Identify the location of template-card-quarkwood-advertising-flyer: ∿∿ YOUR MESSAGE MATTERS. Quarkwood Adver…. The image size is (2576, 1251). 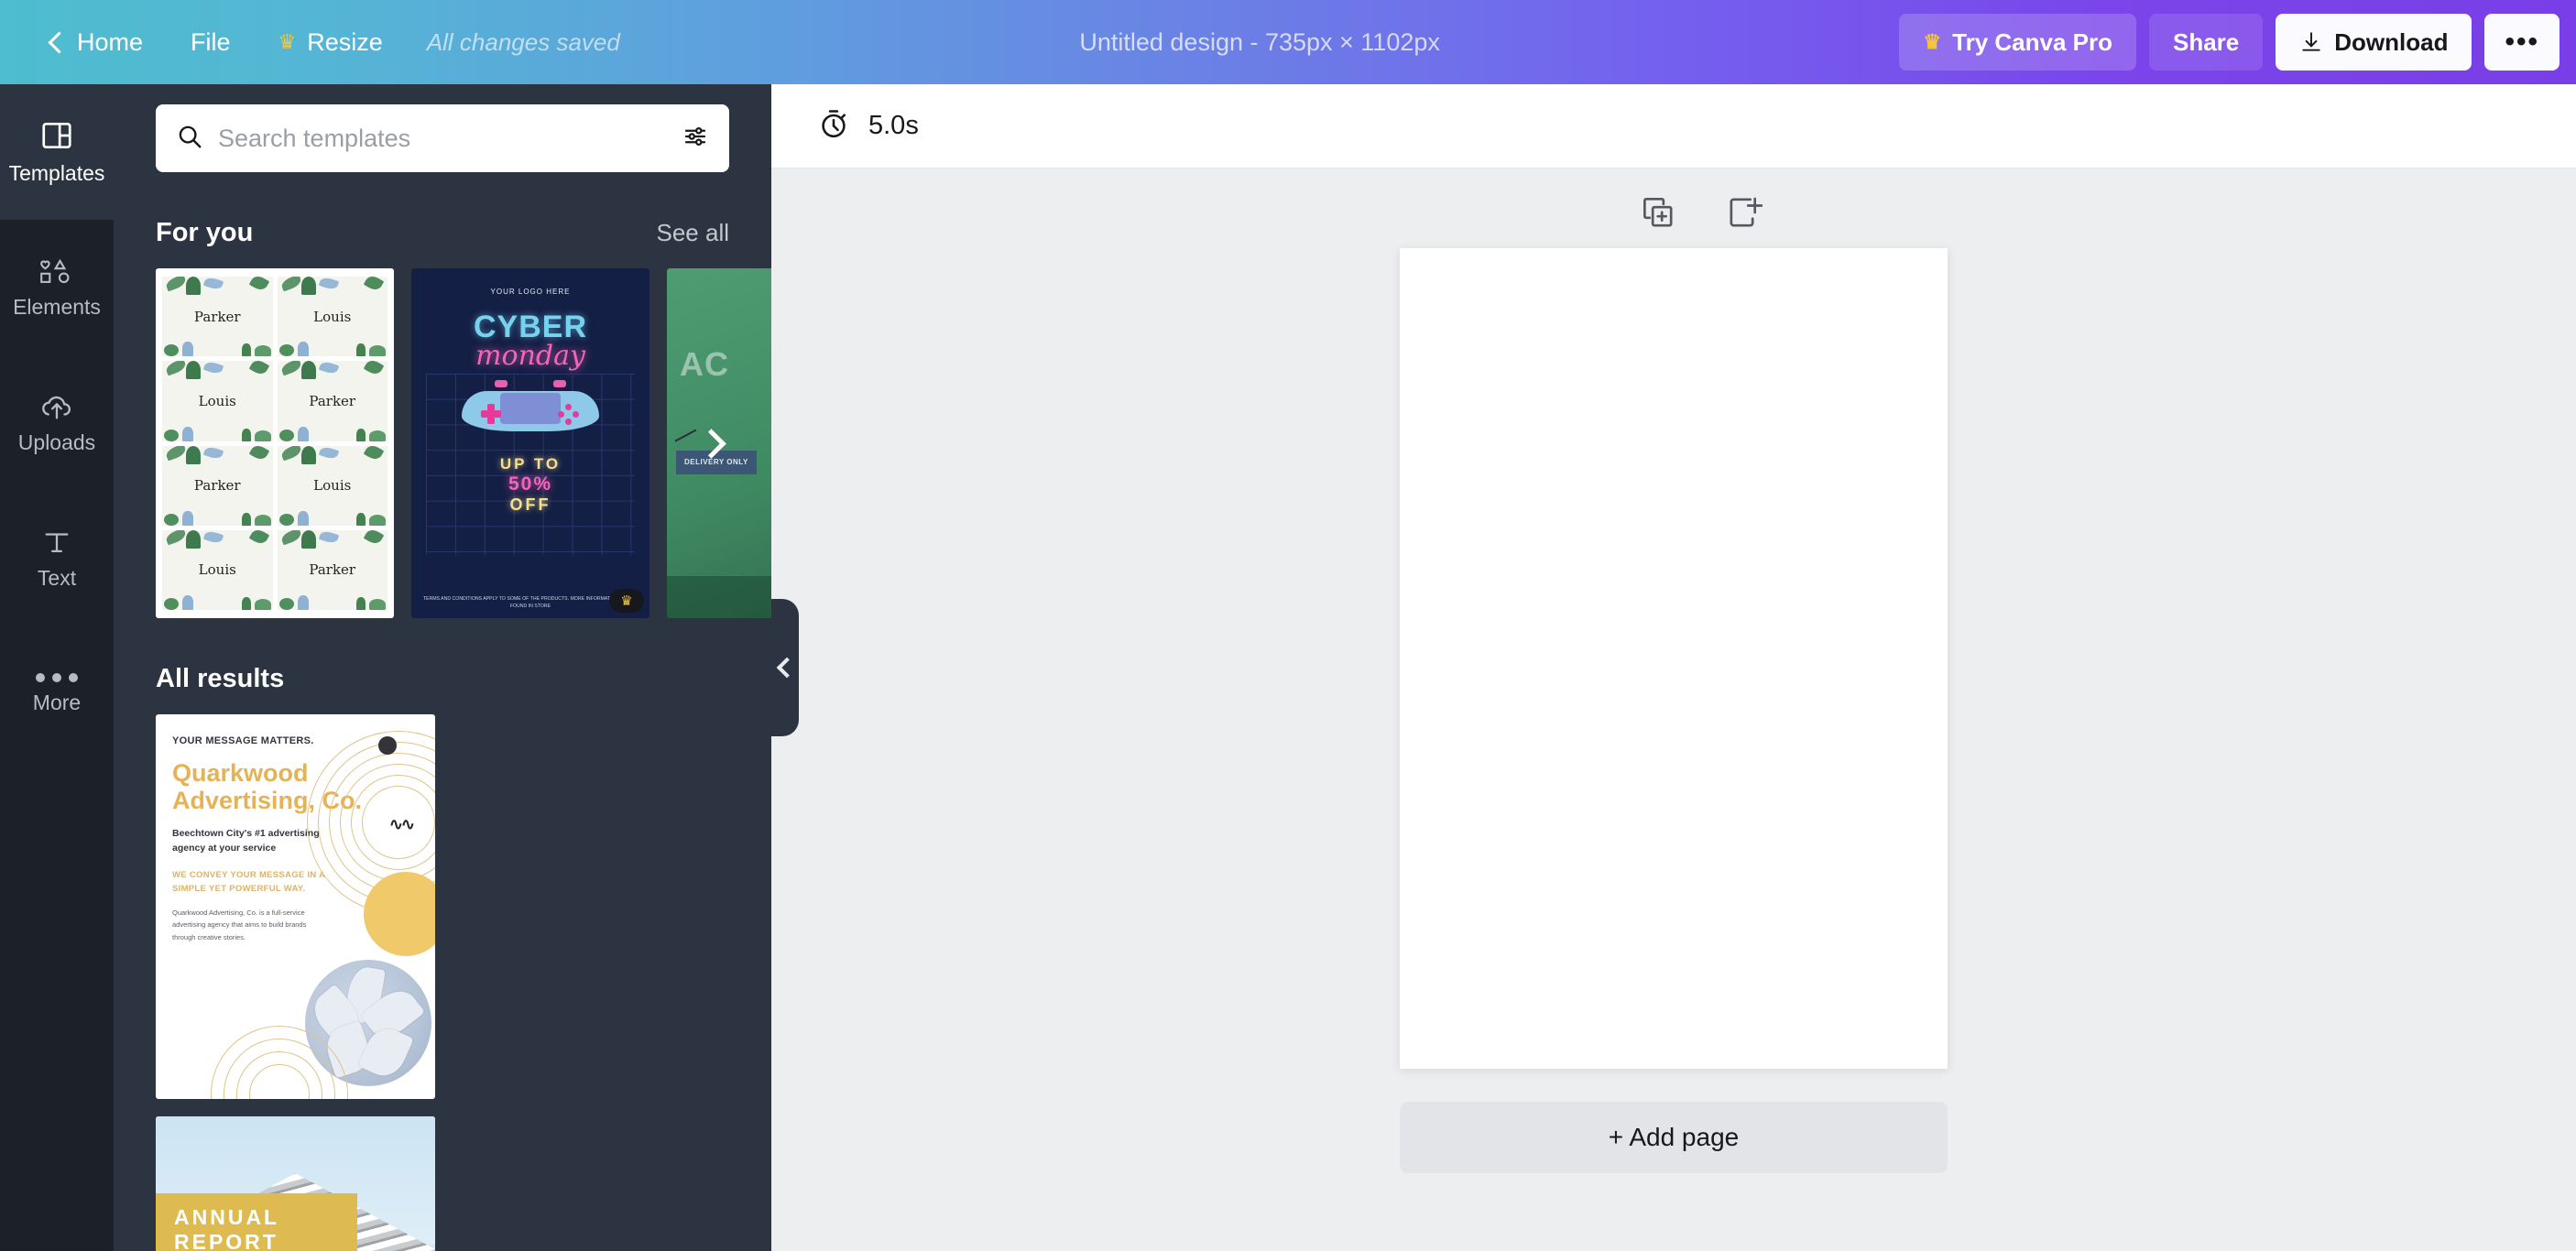
(295, 906).